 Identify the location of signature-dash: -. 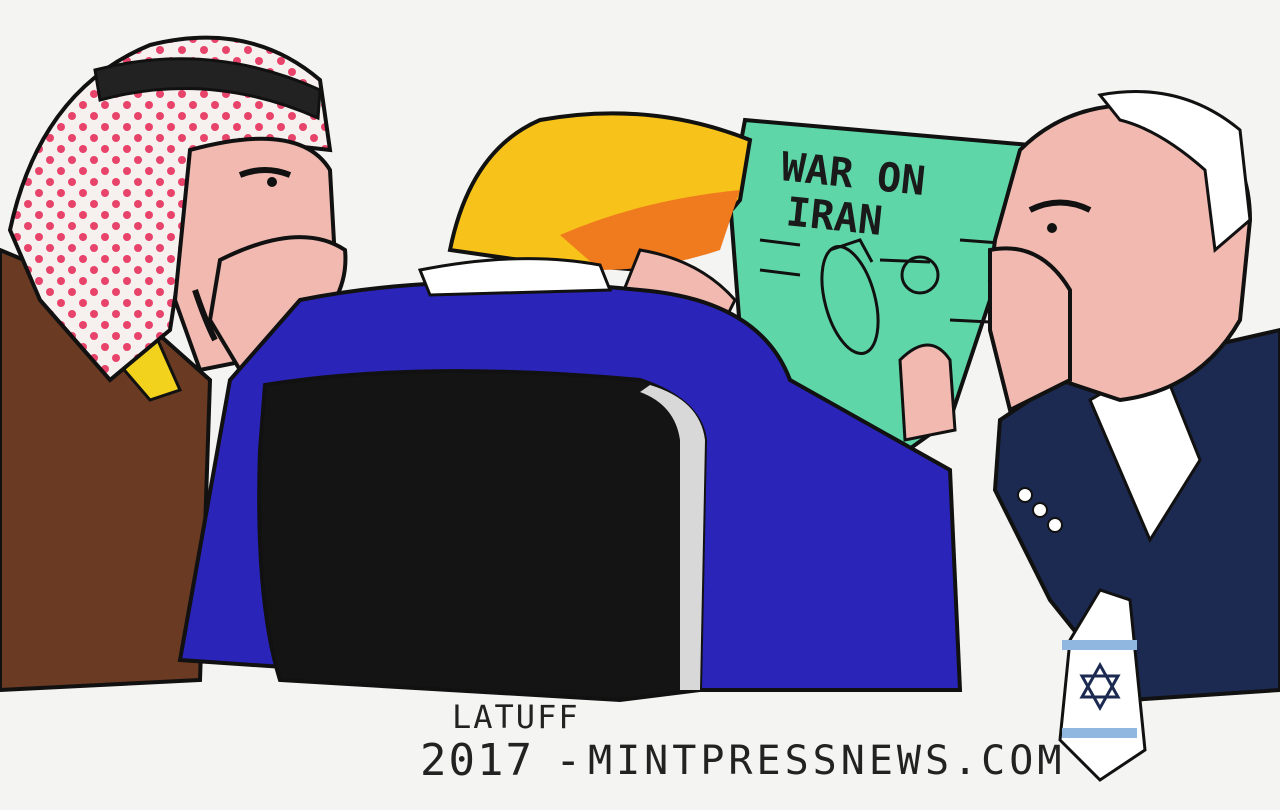
(569, 760).